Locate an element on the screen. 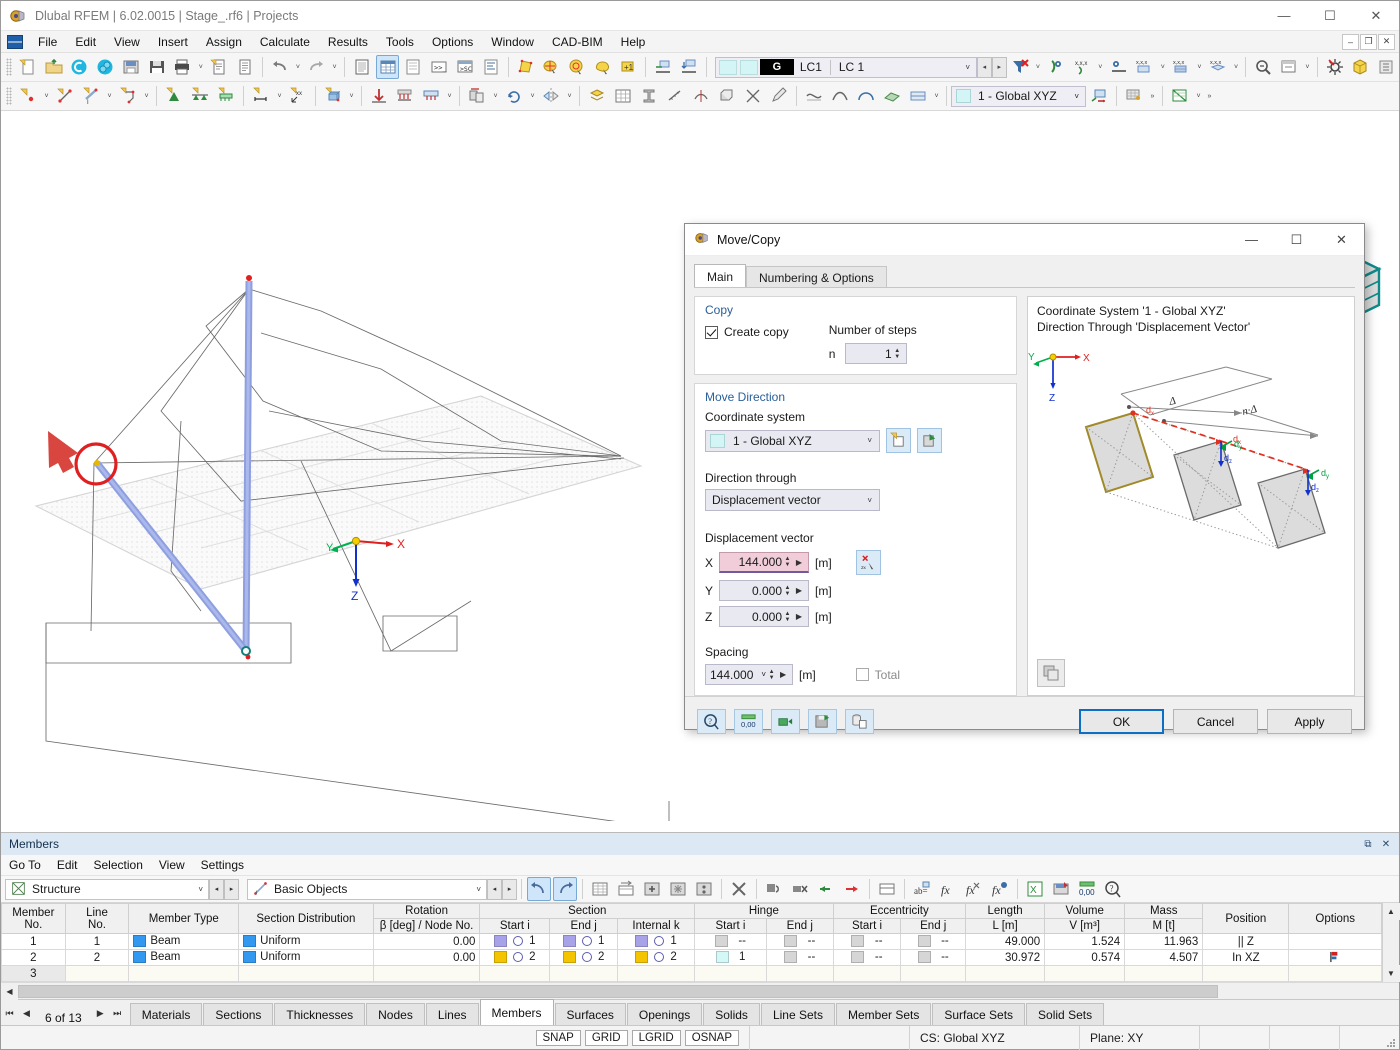  row-options-icon is located at coordinates (704, 889).